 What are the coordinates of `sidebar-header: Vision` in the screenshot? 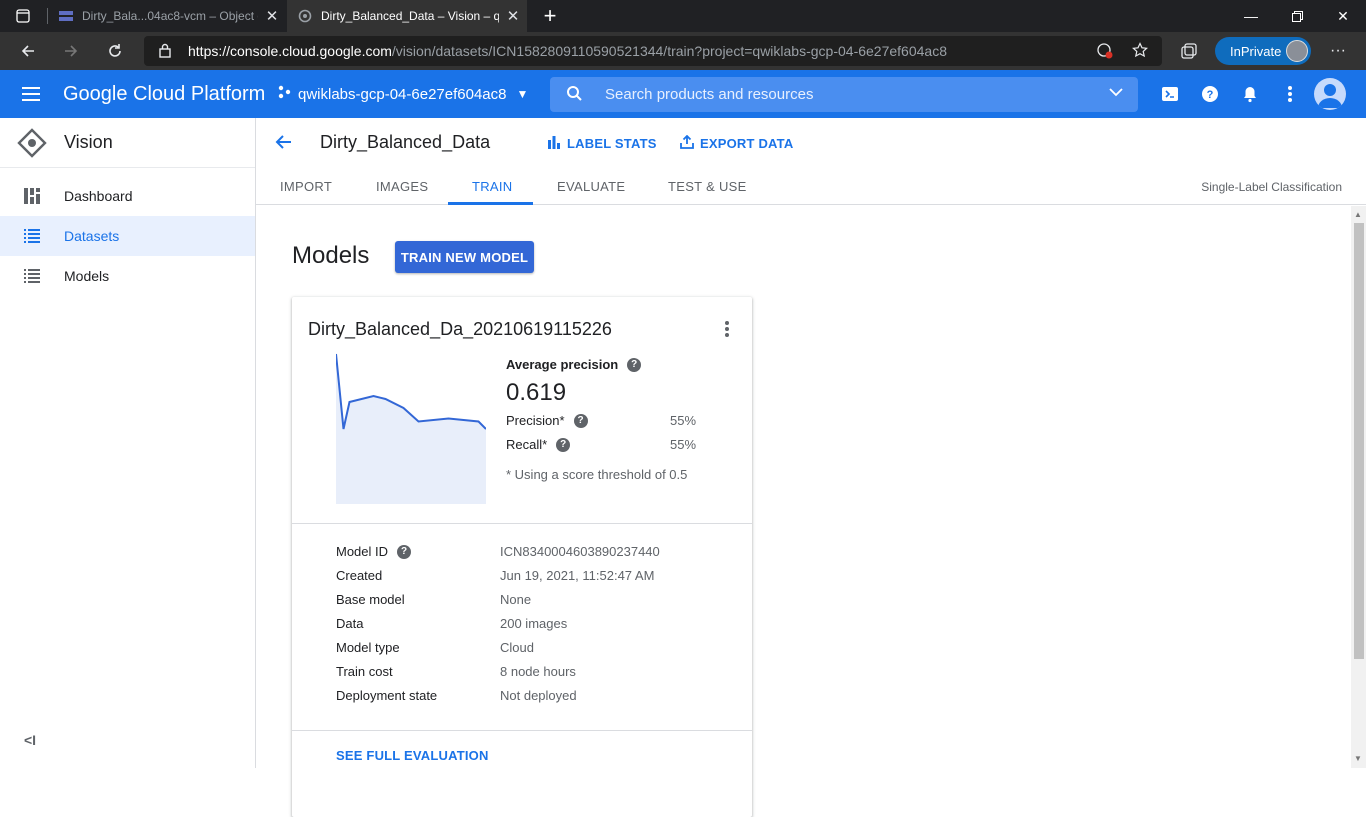 It's located at (127, 143).